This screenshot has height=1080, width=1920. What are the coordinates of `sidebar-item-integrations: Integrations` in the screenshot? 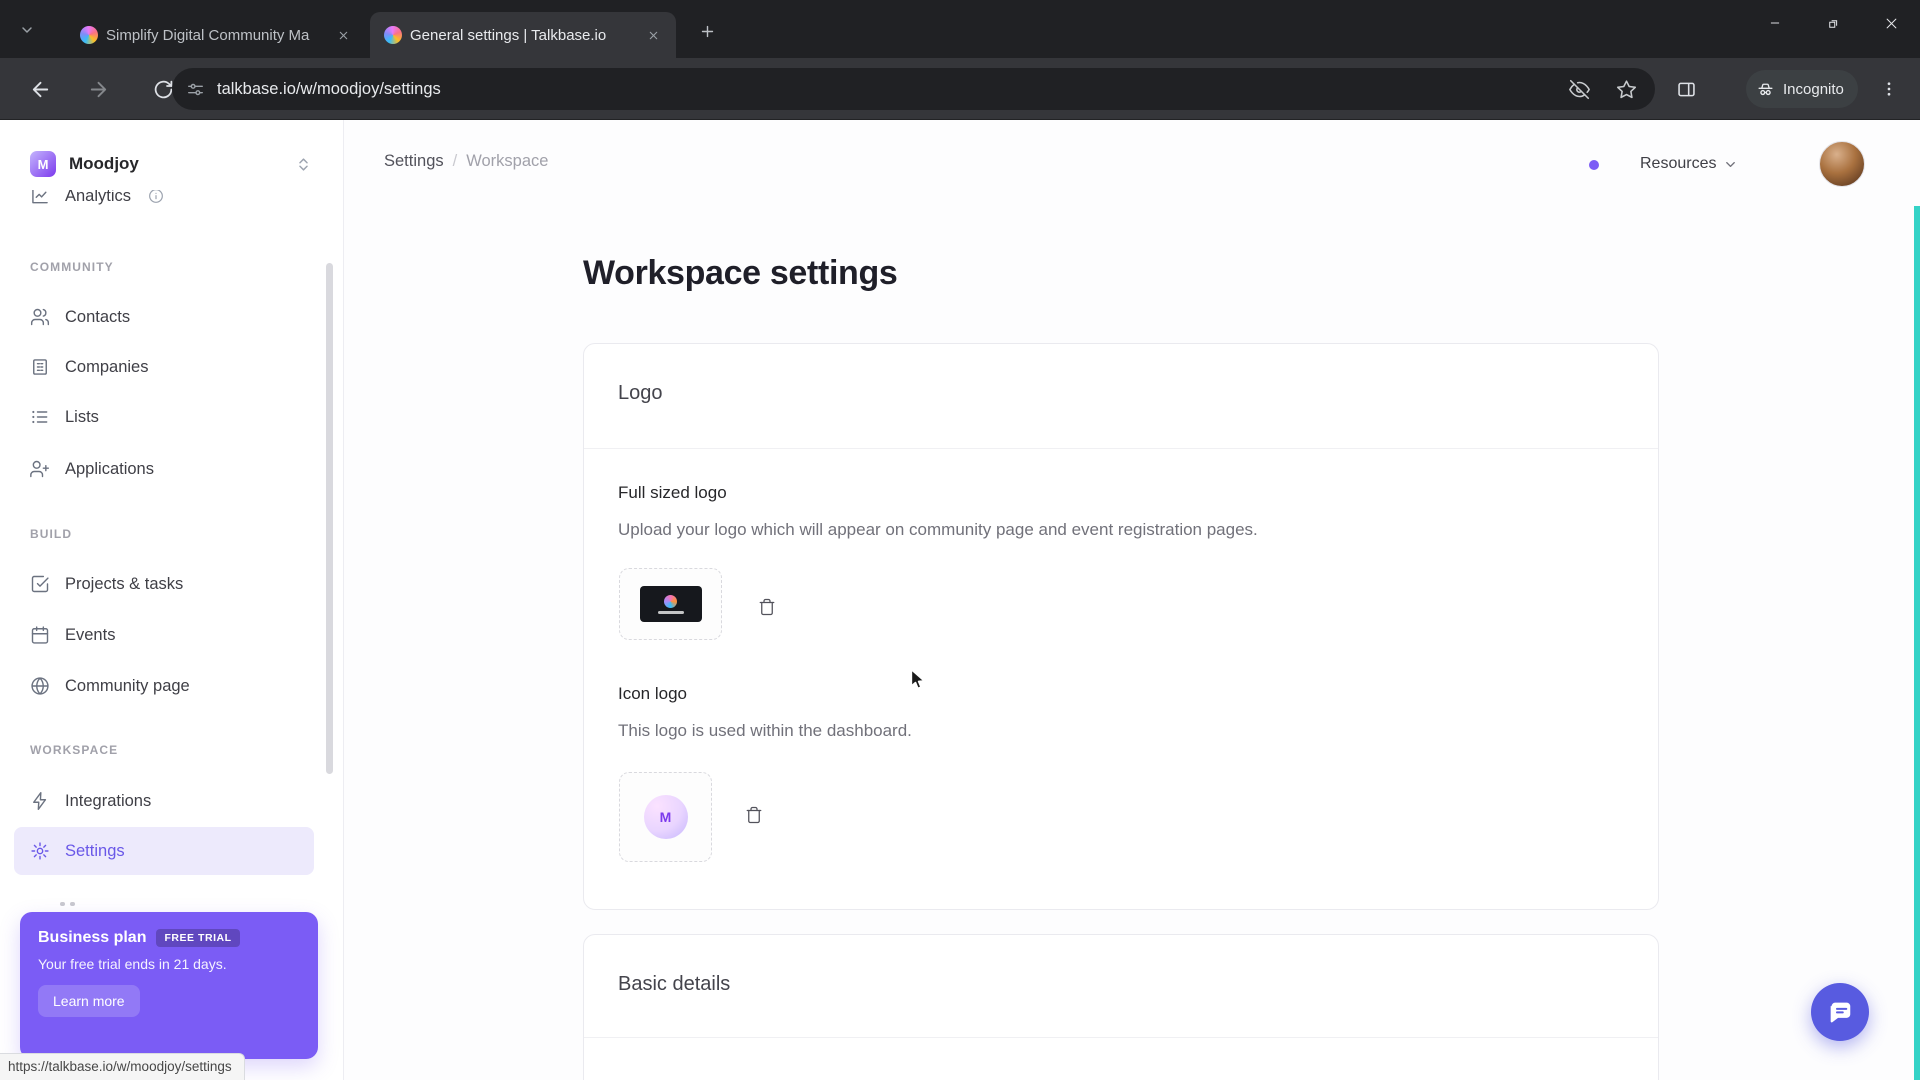 It's located at (164, 801).